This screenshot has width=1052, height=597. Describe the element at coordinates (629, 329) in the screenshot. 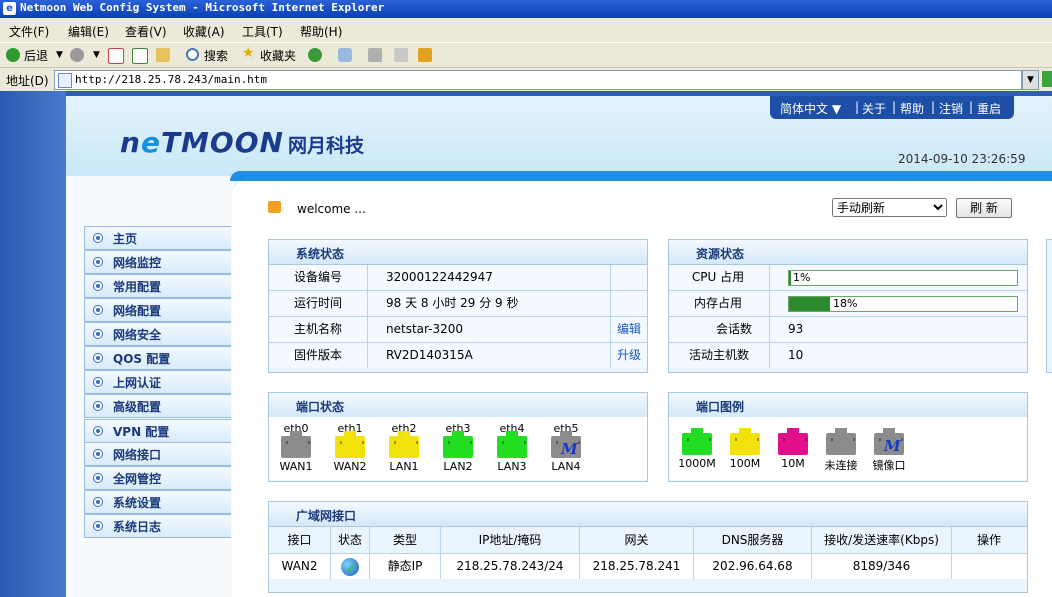

I see `edit-hostname-link: 编辑` at that location.